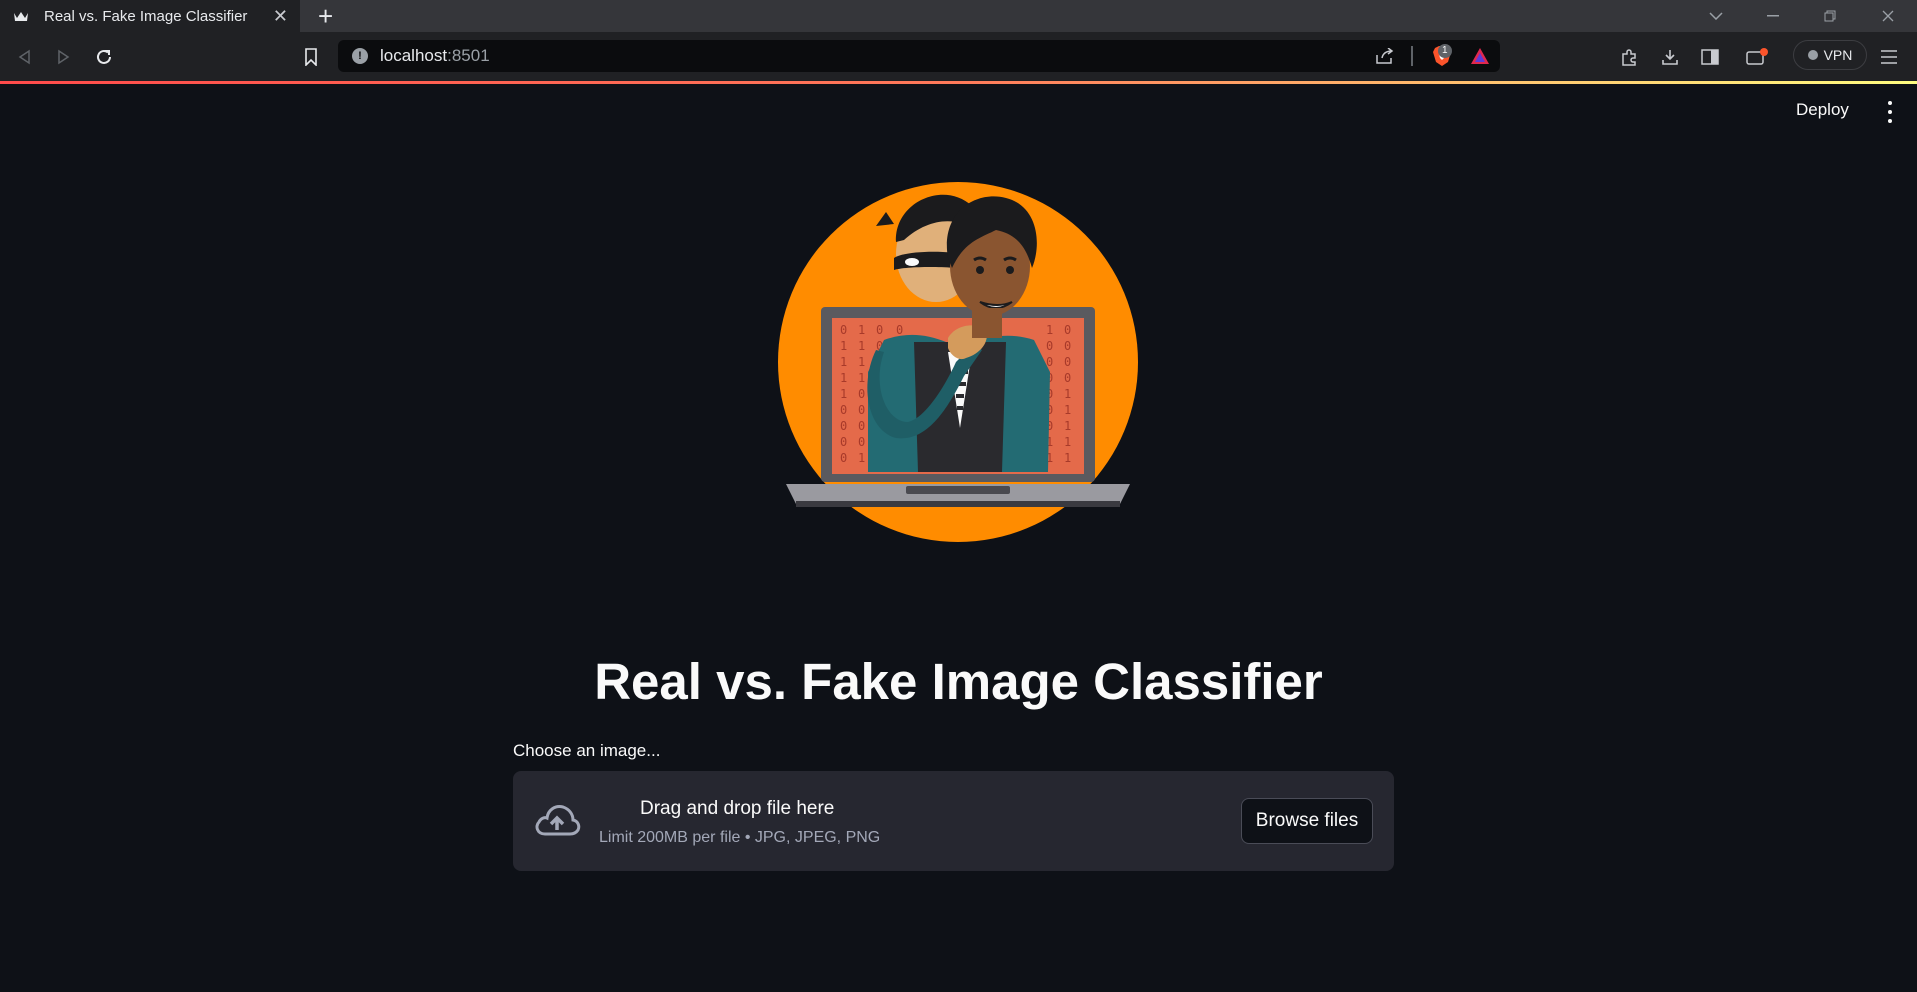 This screenshot has height=992, width=1917. What do you see at coordinates (468, 55) in the screenshot?
I see `url-port: :8501` at bounding box center [468, 55].